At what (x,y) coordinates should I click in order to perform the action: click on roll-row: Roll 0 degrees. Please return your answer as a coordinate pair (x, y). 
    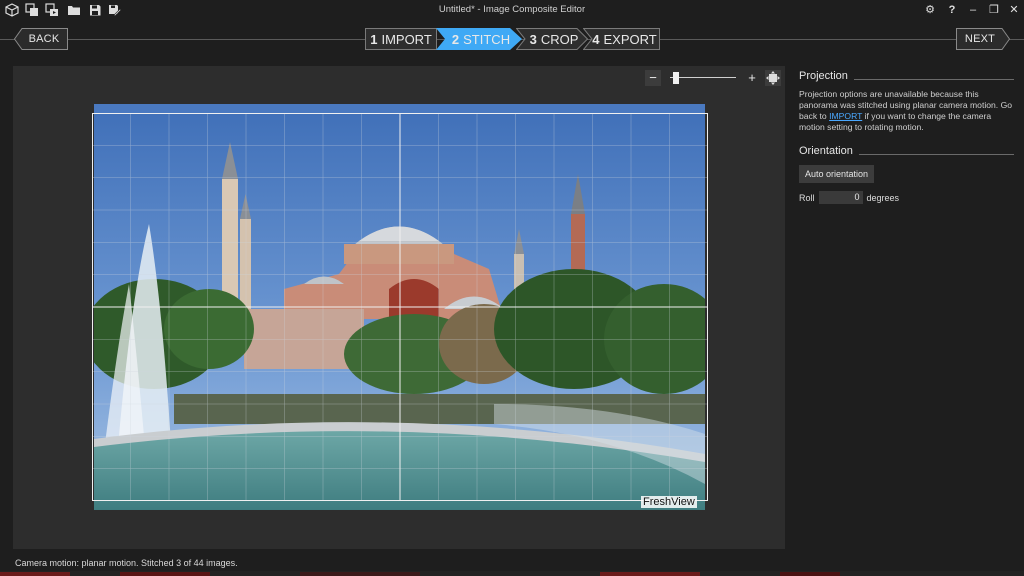
    Looking at the image, I should click on (906, 197).